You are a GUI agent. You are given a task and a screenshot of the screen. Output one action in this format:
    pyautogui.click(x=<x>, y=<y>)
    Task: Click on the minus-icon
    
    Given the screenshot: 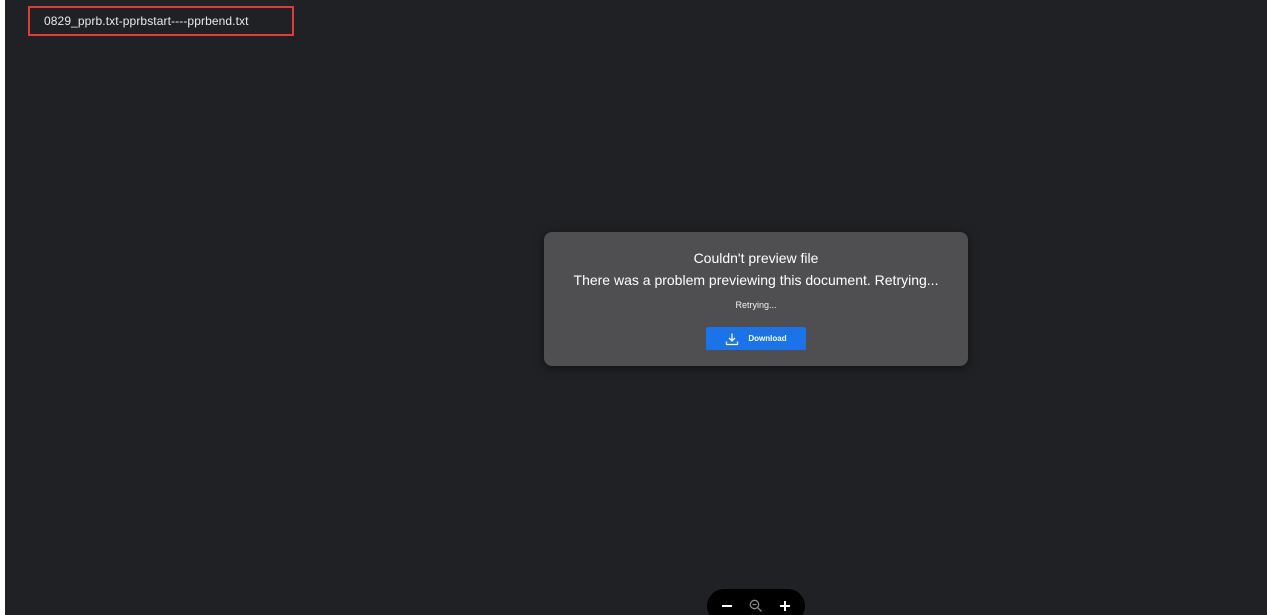 What is the action you would take?
    pyautogui.click(x=727, y=606)
    